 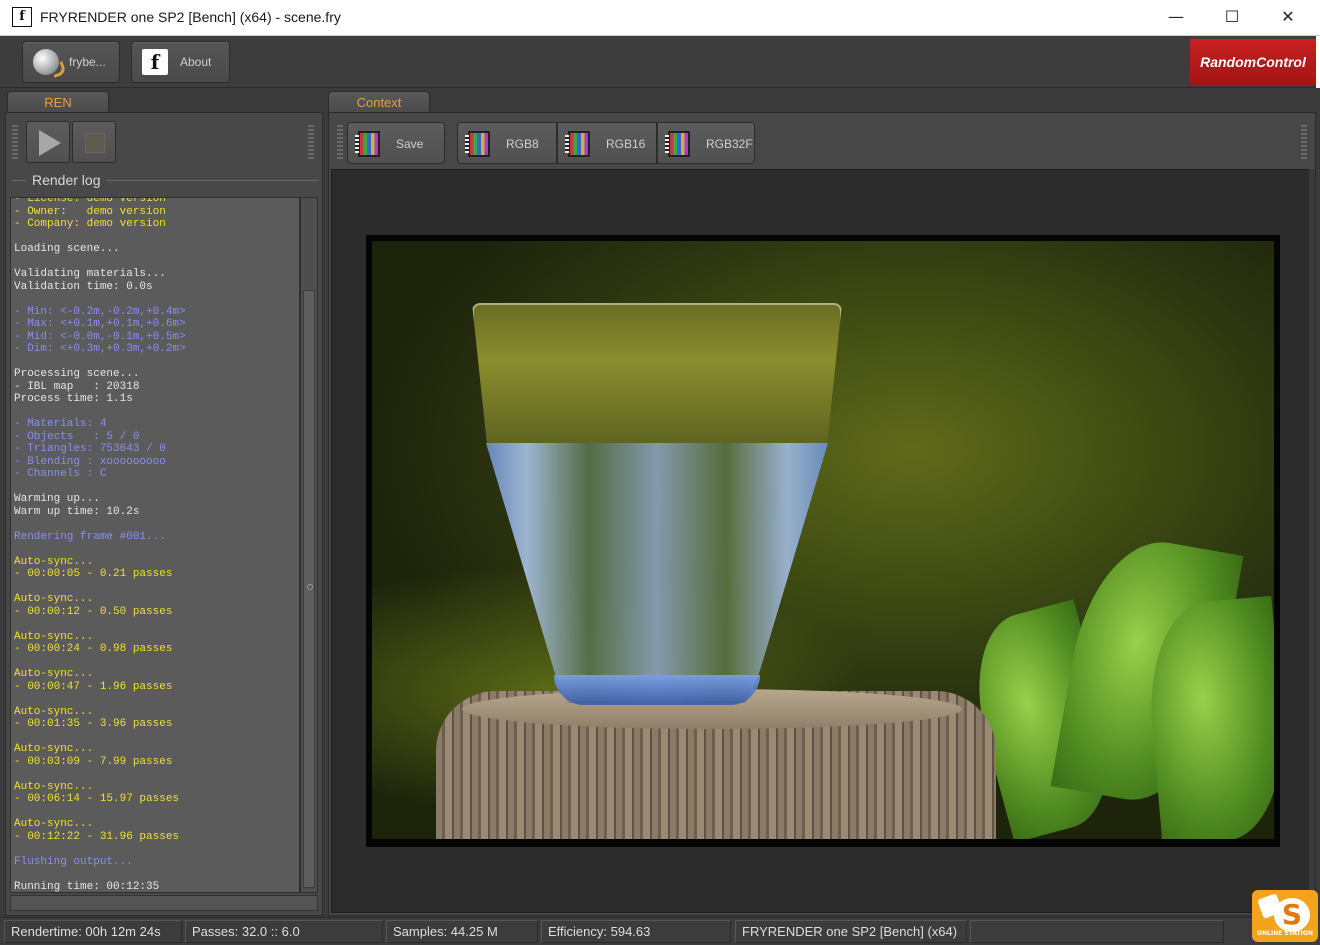 What do you see at coordinates (90, 224) in the screenshot?
I see `log-line: - Company: demo version` at bounding box center [90, 224].